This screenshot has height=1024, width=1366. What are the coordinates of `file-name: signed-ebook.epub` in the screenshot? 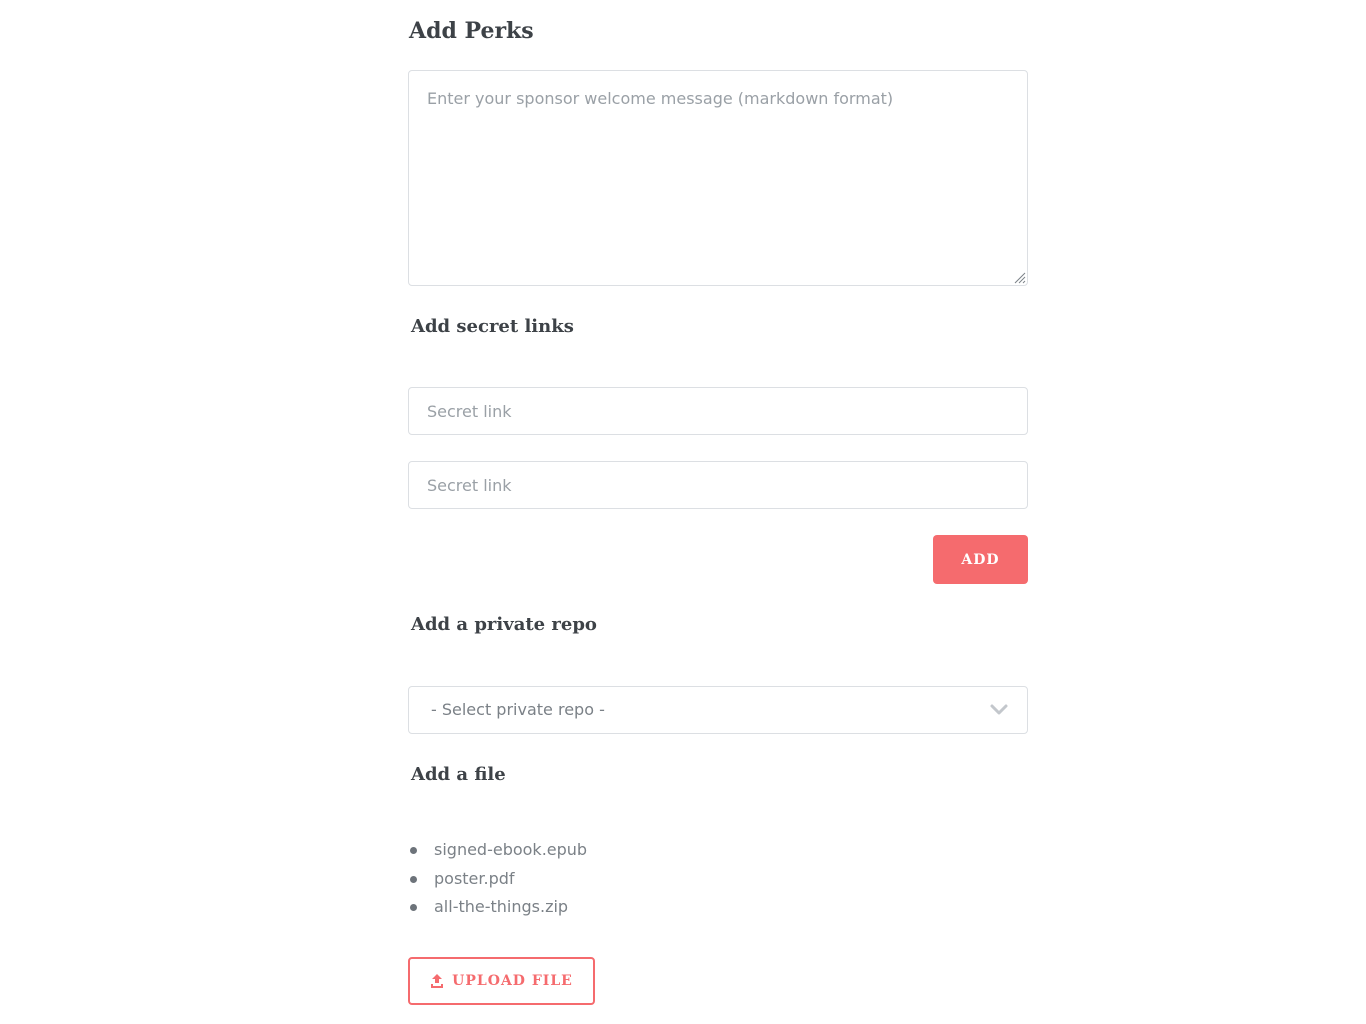 It's located at (511, 849).